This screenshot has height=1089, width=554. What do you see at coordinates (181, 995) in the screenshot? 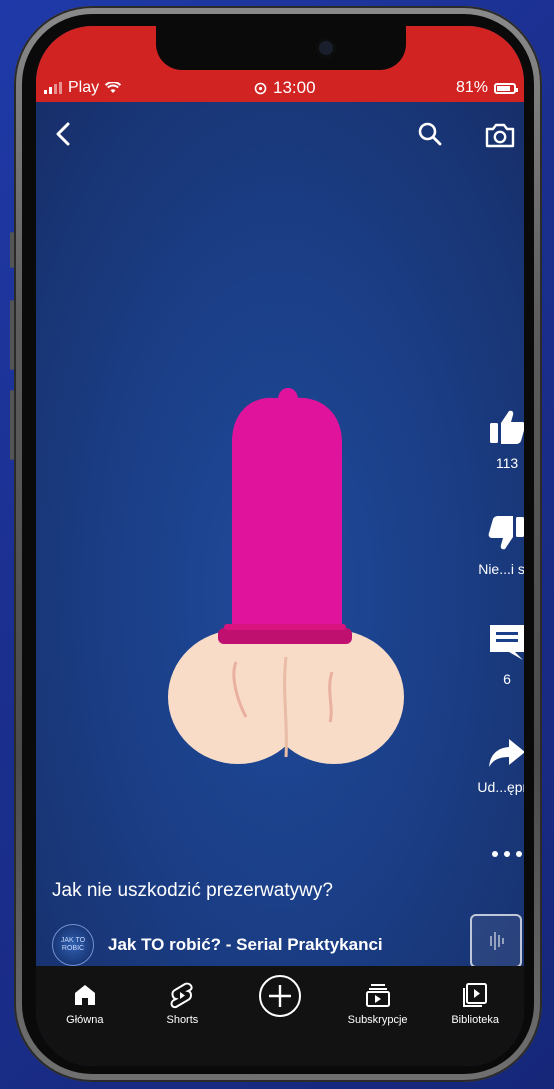
I see `shorts-icon` at bounding box center [181, 995].